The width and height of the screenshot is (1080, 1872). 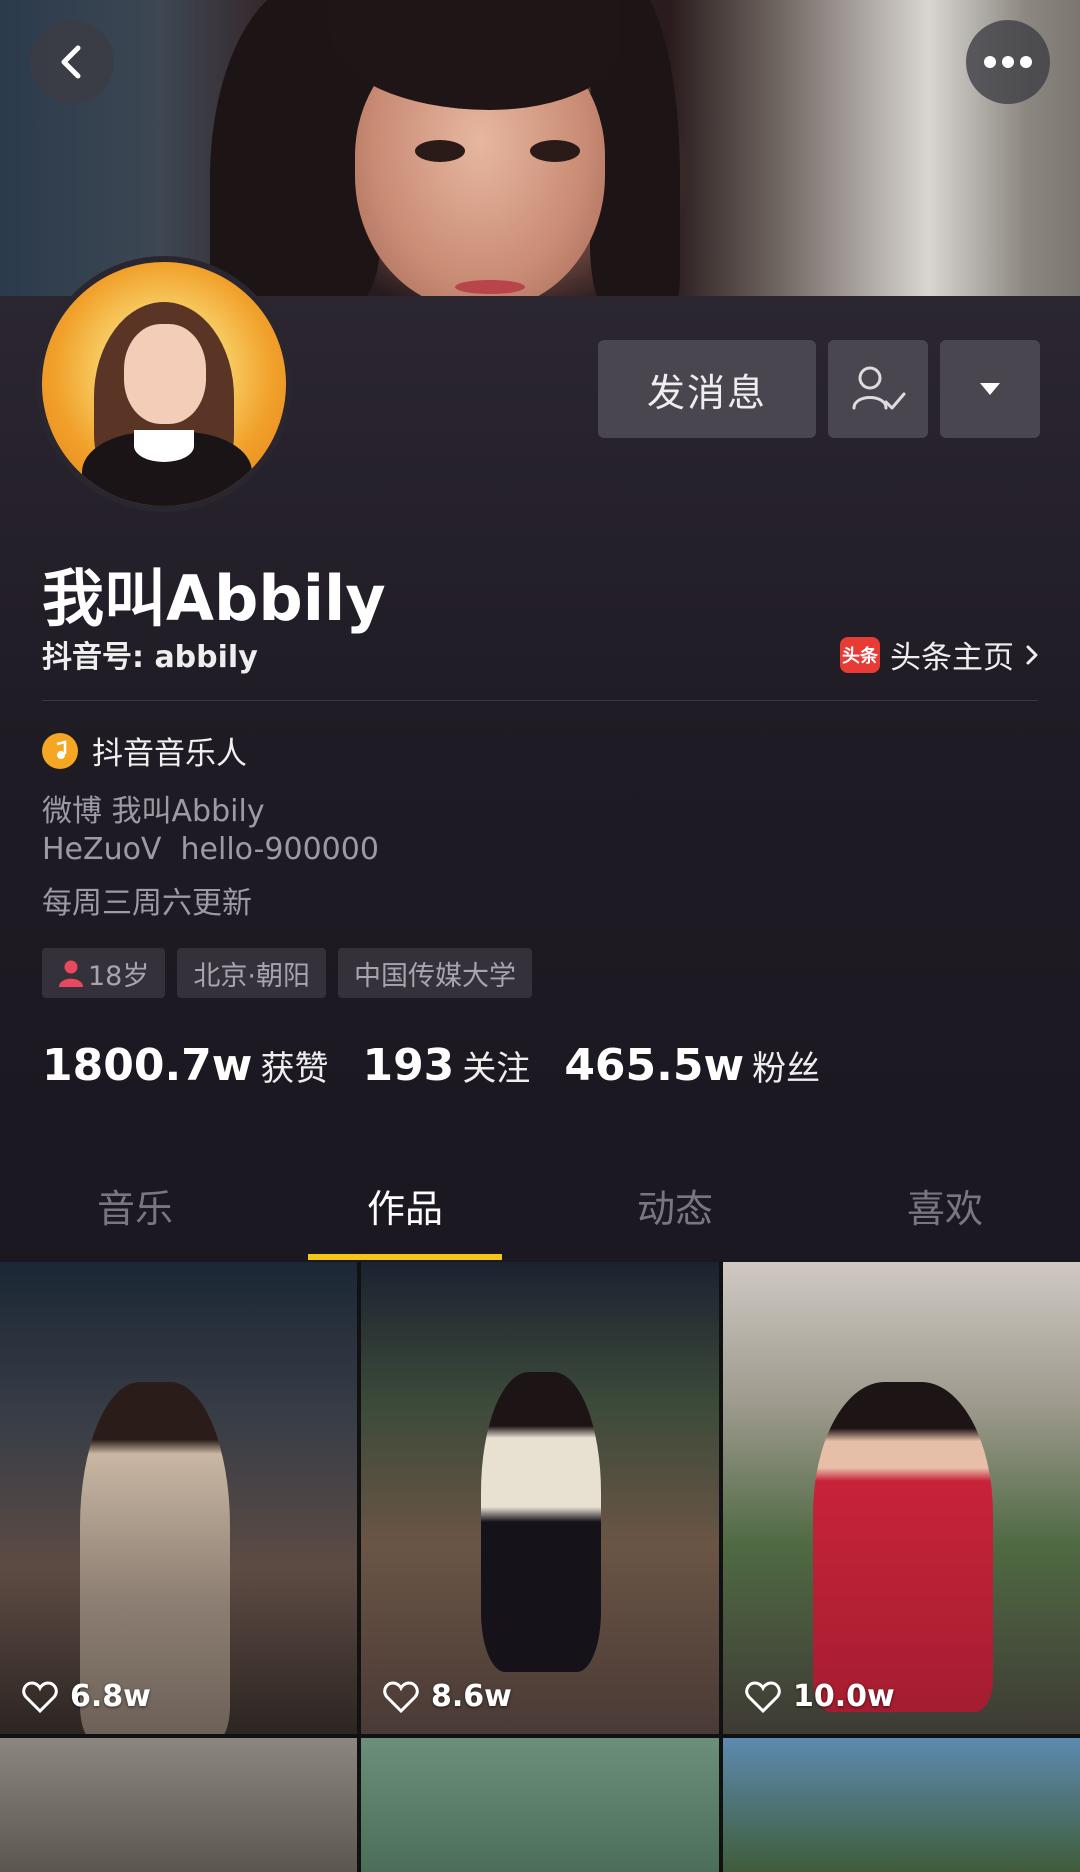 What do you see at coordinates (692, 1065) in the screenshot?
I see `followers-stat: 465.5w 粉丝` at bounding box center [692, 1065].